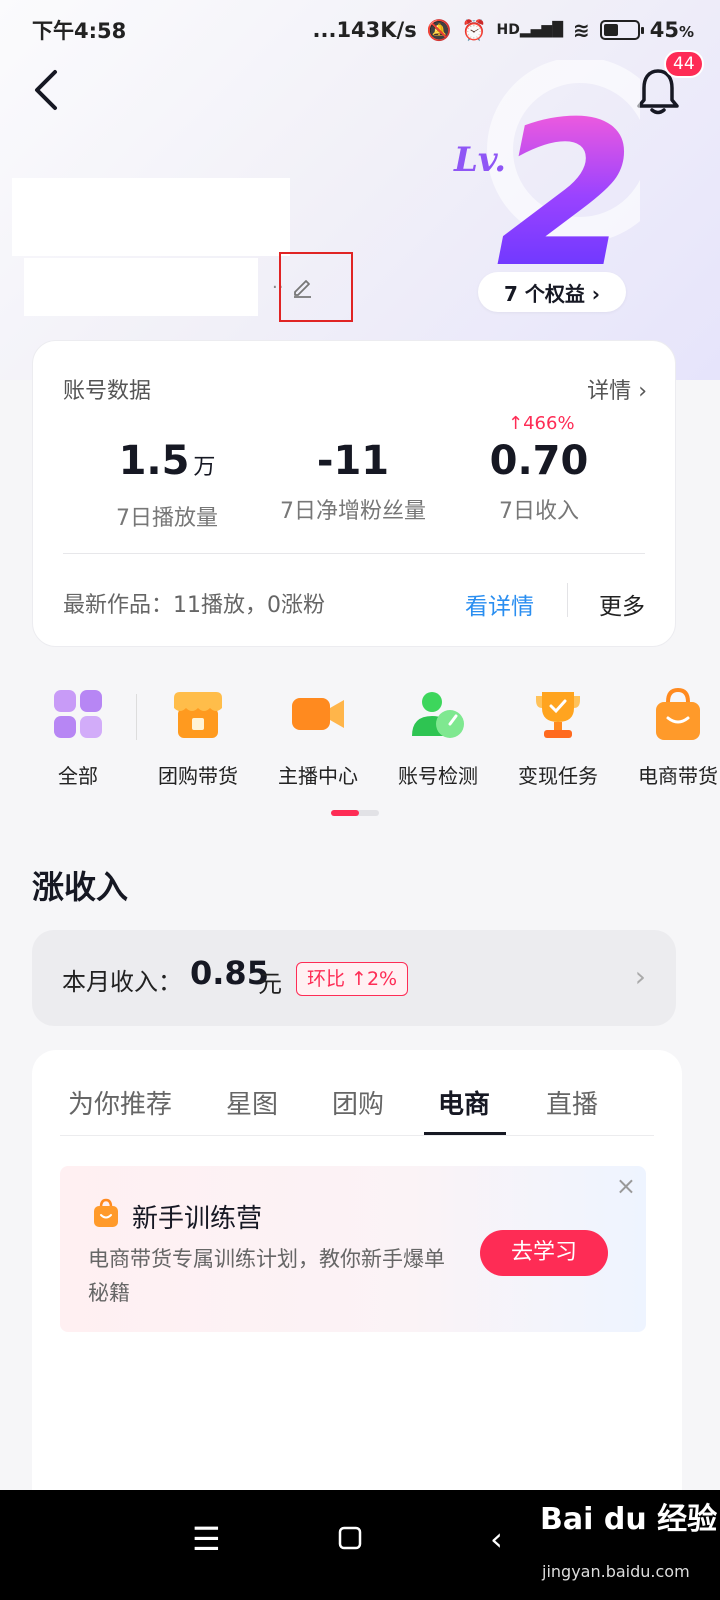  What do you see at coordinates (252, 1102) in the screenshot?
I see `tab-xingtu: 星图` at bounding box center [252, 1102].